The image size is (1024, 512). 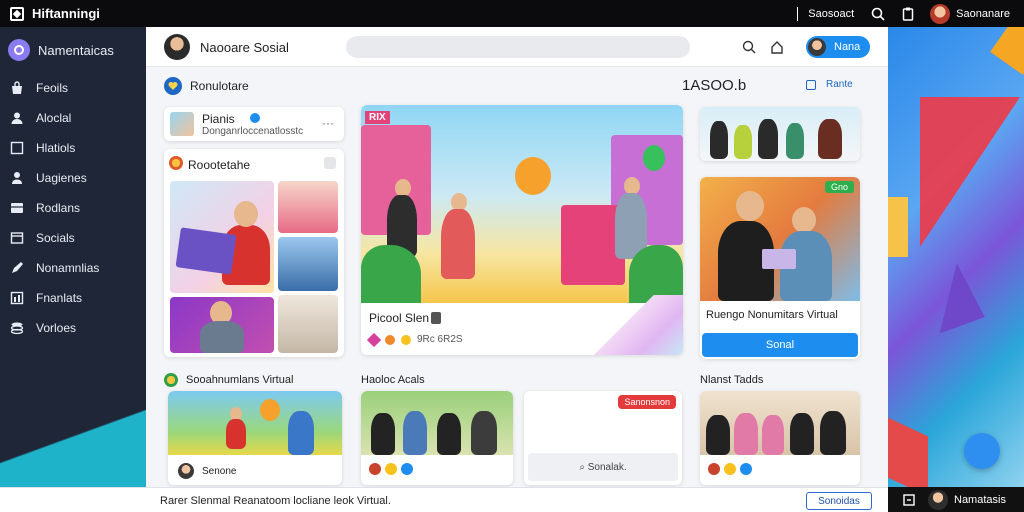 I want to click on star-icon, so click(x=374, y=340).